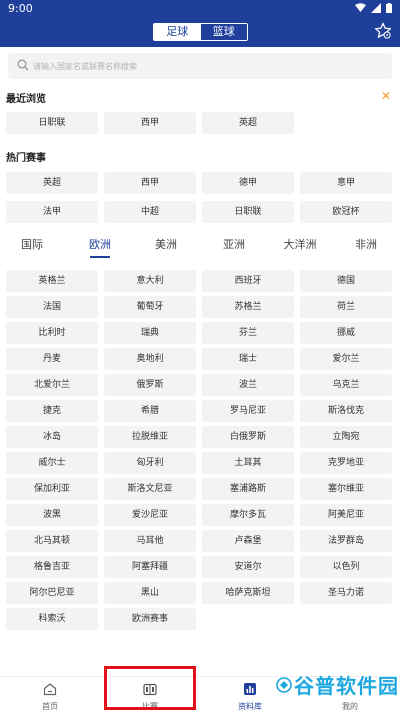 Image resolution: width=400 pixels, height=710 pixels. I want to click on watermark: 谷普软件园, so click(337, 684).